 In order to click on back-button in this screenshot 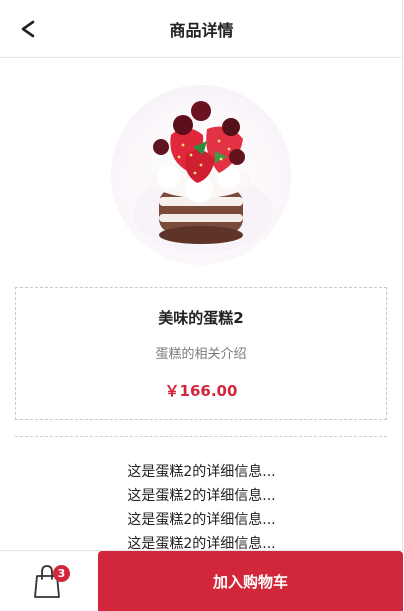, I will do `click(28, 29)`.